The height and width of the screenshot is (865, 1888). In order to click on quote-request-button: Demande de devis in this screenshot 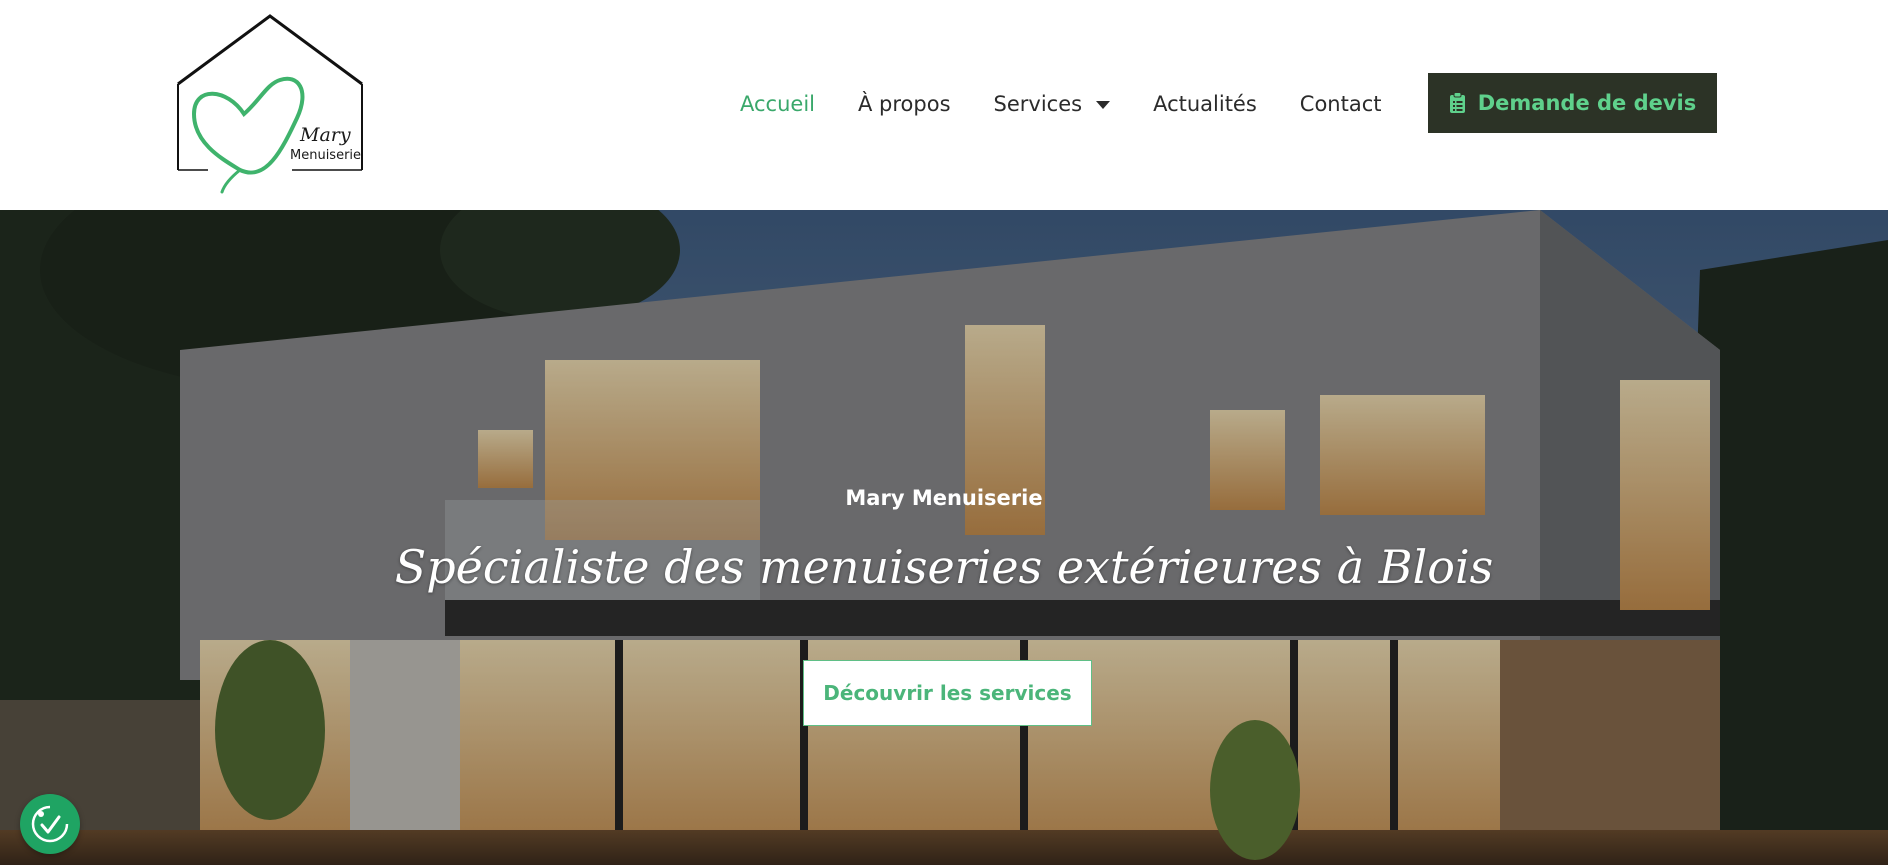, I will do `click(1572, 103)`.